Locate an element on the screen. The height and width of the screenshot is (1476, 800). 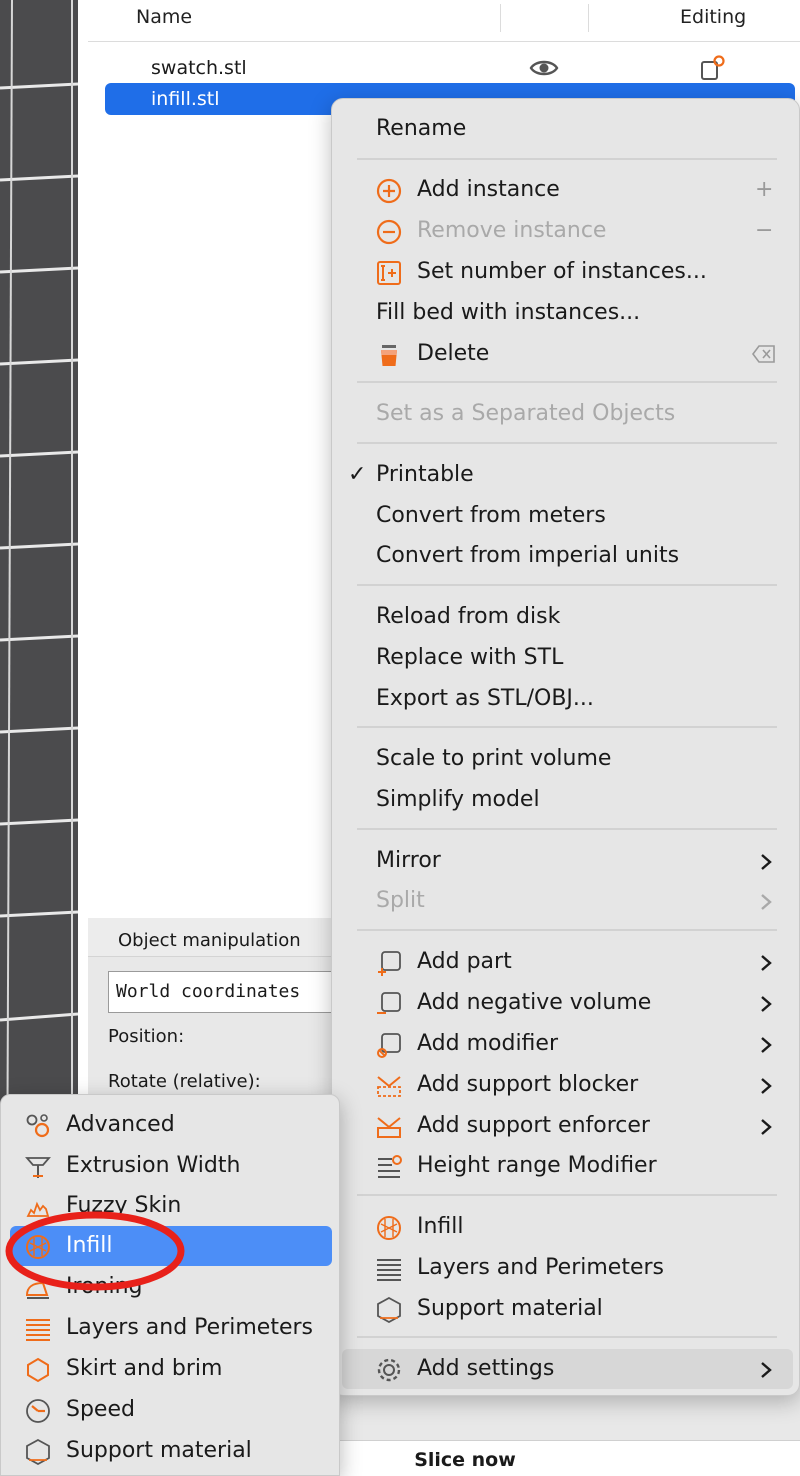
submenu-item-layers-perimeters: Layers and Perimeters is located at coordinates (171, 1328).